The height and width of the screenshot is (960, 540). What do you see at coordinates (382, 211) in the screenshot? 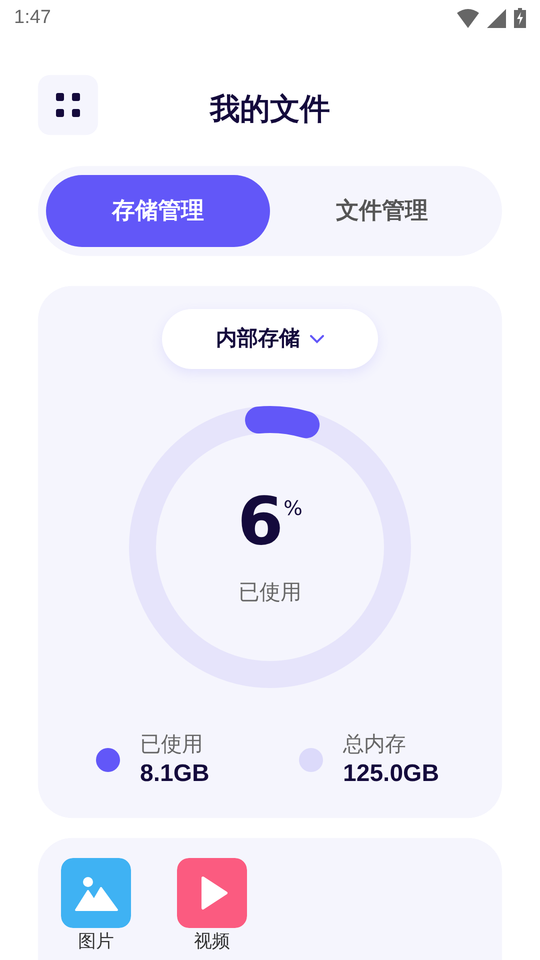
I see `tab: 文件管理` at bounding box center [382, 211].